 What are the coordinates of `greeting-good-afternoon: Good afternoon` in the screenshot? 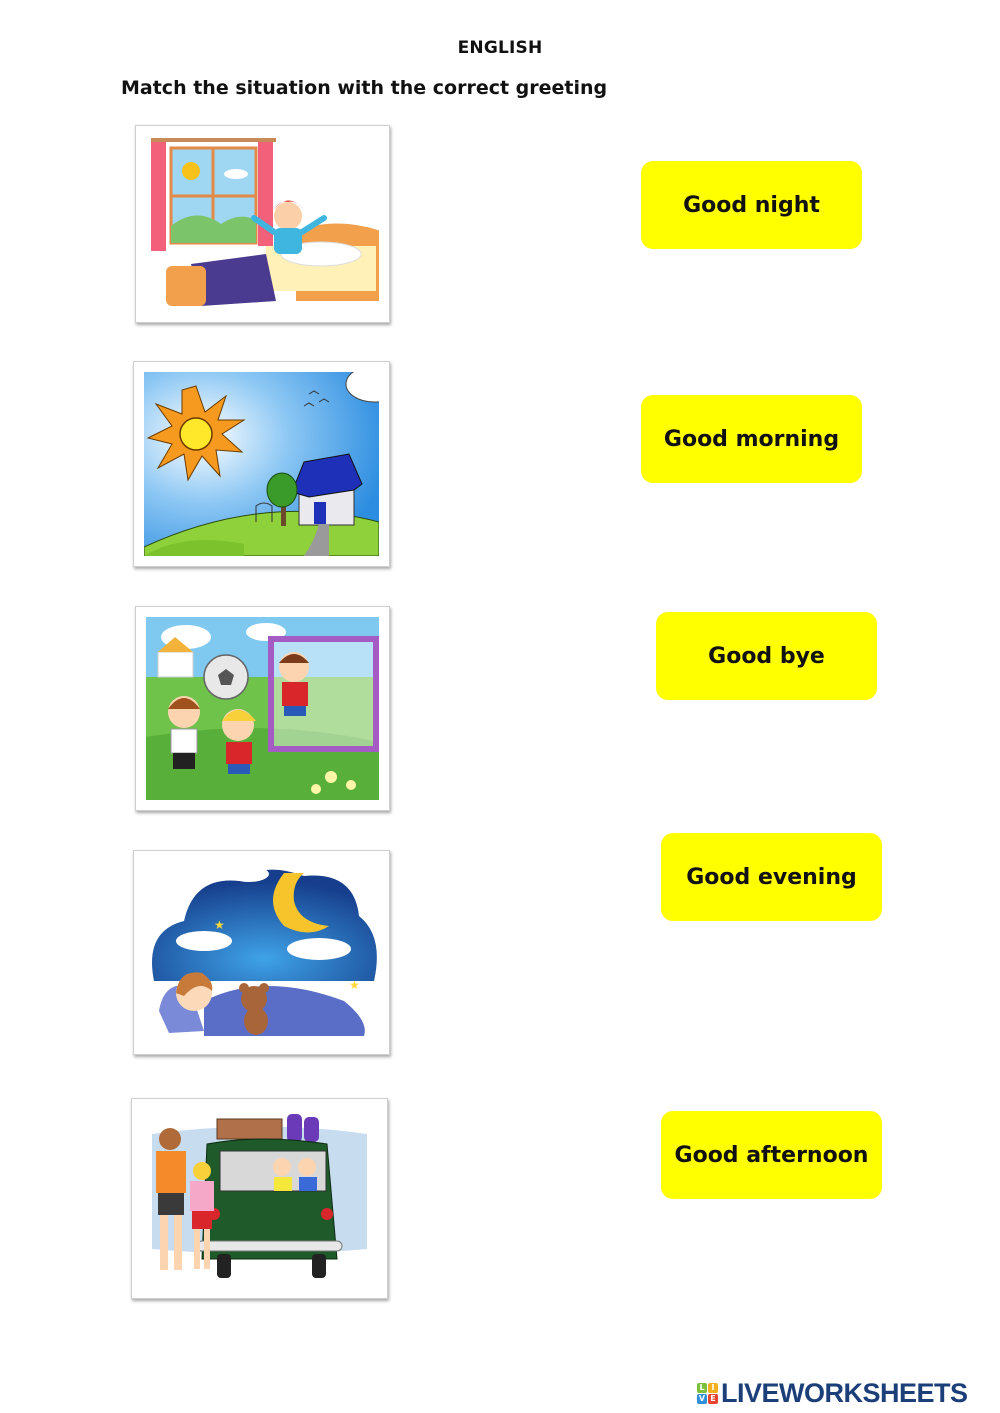 It's located at (771, 1155).